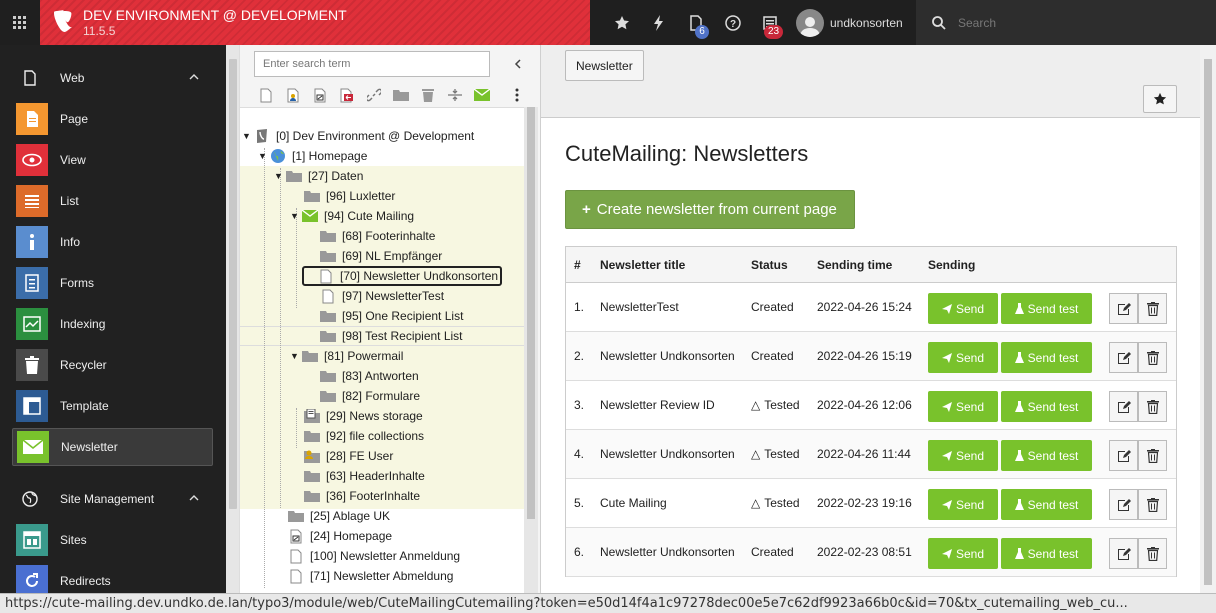 The image size is (1216, 613). What do you see at coordinates (346, 95) in the screenshot?
I see `new-external-link-button` at bounding box center [346, 95].